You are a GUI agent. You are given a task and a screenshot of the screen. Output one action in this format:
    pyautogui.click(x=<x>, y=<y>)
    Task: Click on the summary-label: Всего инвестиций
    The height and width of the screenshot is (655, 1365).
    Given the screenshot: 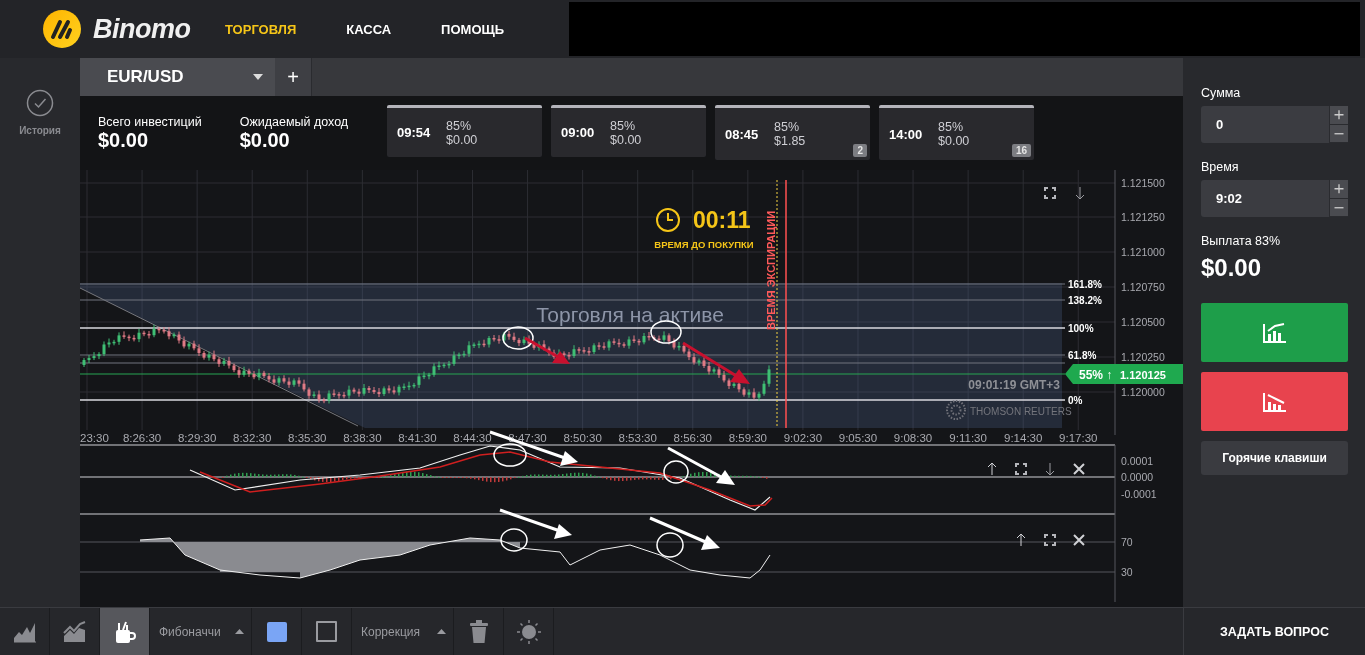 What is the action you would take?
    pyautogui.click(x=150, y=122)
    